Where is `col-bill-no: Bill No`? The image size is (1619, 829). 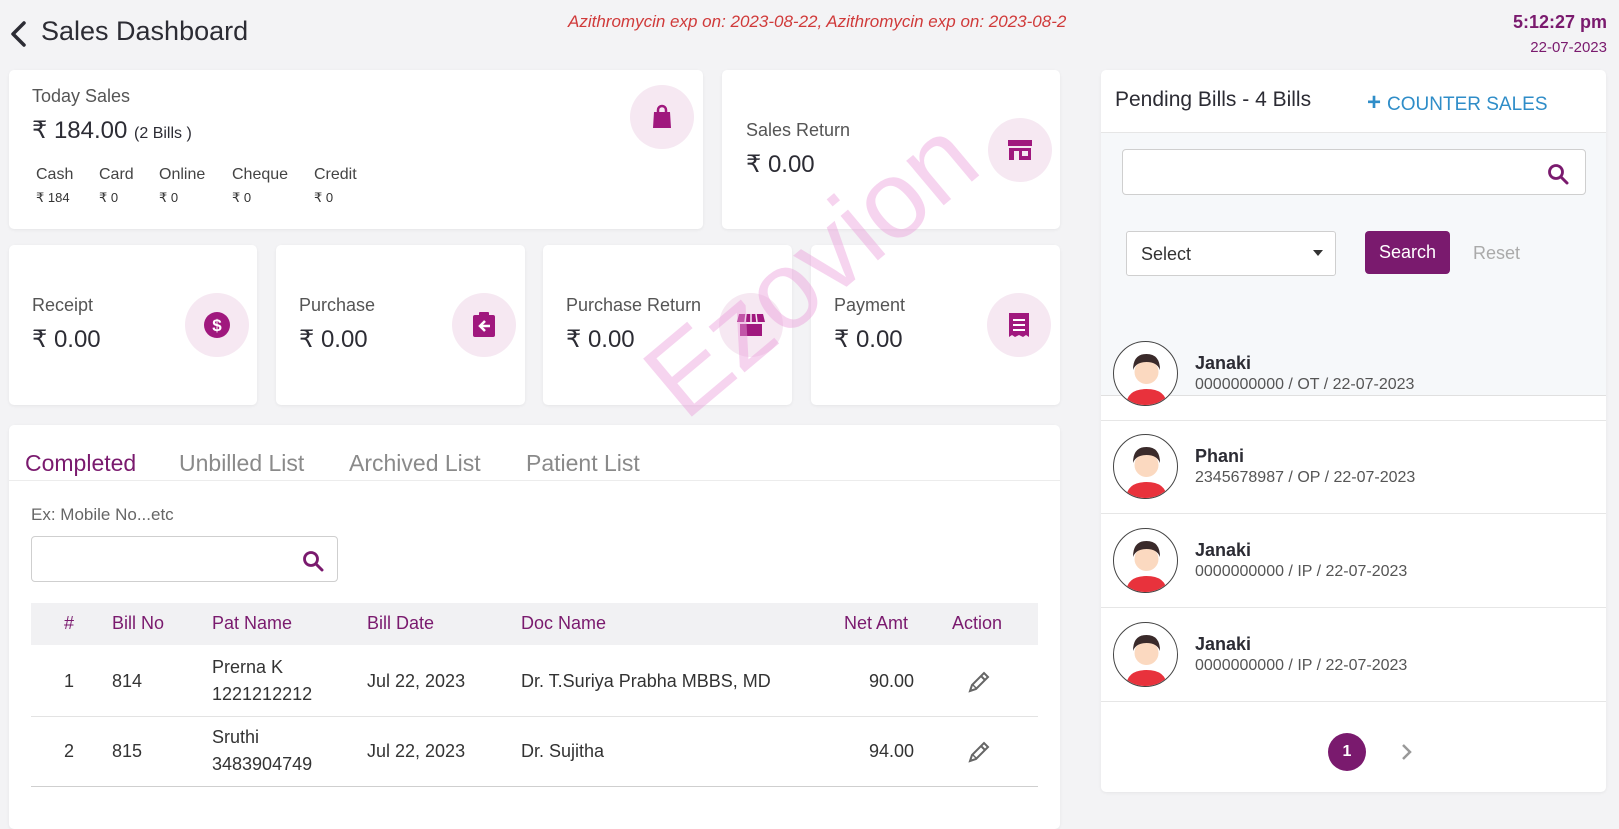 col-bill-no: Bill No is located at coordinates (138, 623).